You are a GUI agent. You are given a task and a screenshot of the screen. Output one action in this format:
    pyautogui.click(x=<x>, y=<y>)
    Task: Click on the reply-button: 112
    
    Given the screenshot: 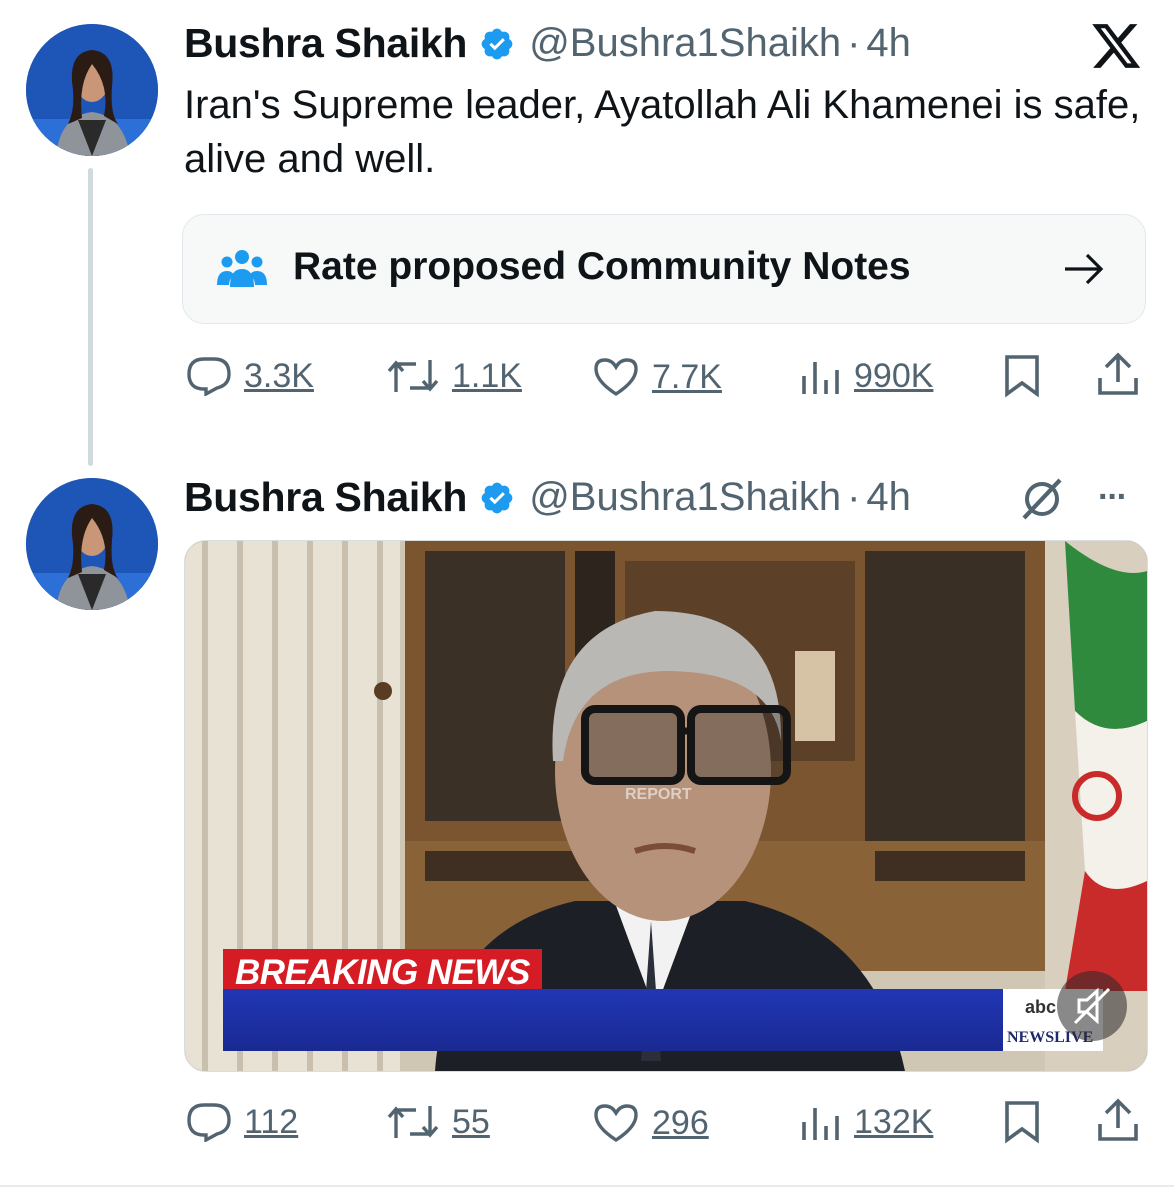 What is the action you would take?
    pyautogui.click(x=242, y=1122)
    